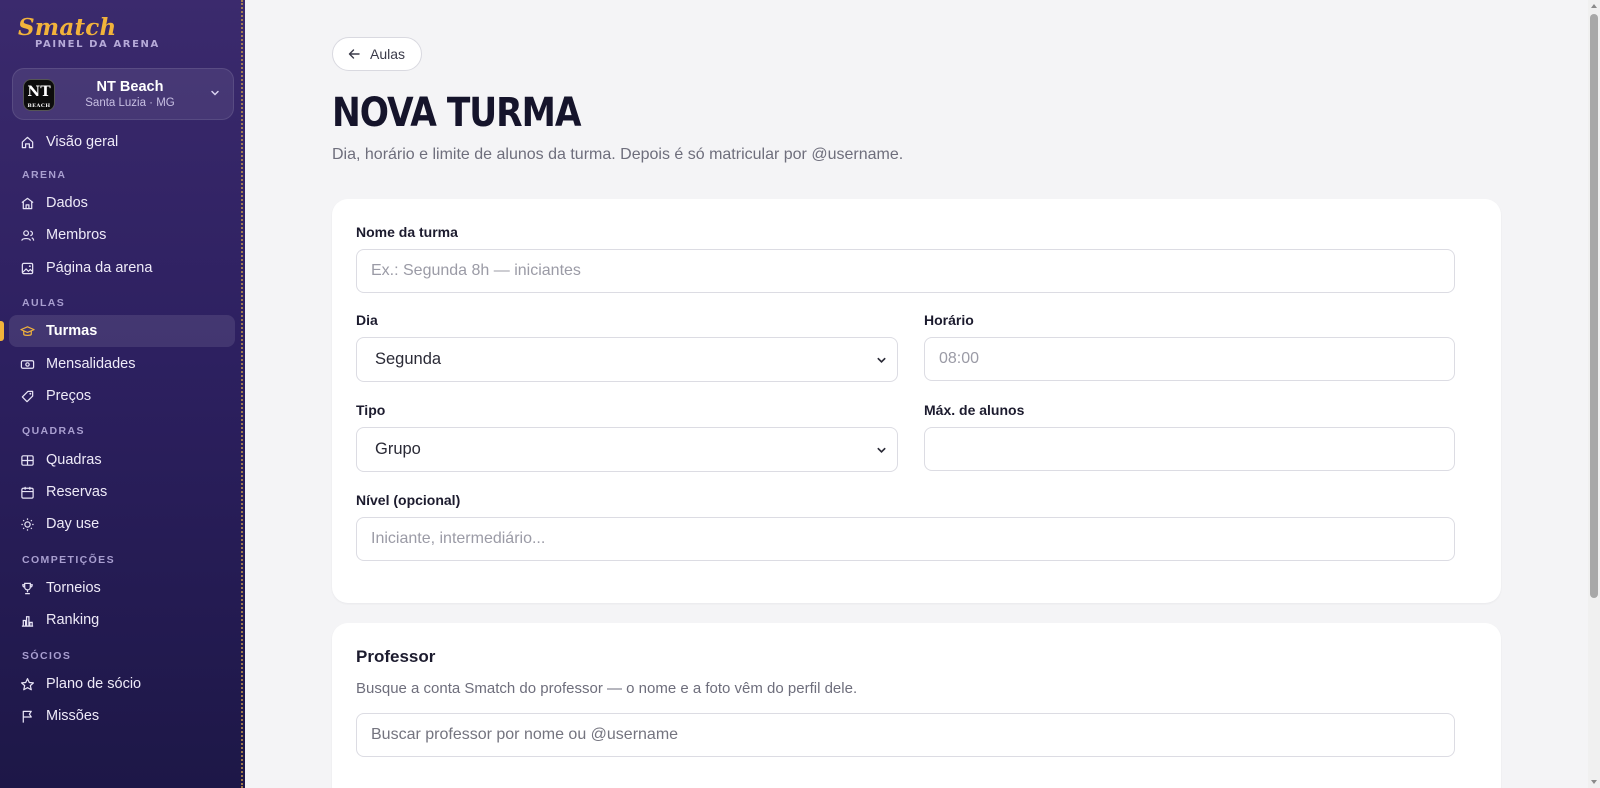  What do you see at coordinates (398, 449) in the screenshot?
I see `tipo-select-value: Grupo` at bounding box center [398, 449].